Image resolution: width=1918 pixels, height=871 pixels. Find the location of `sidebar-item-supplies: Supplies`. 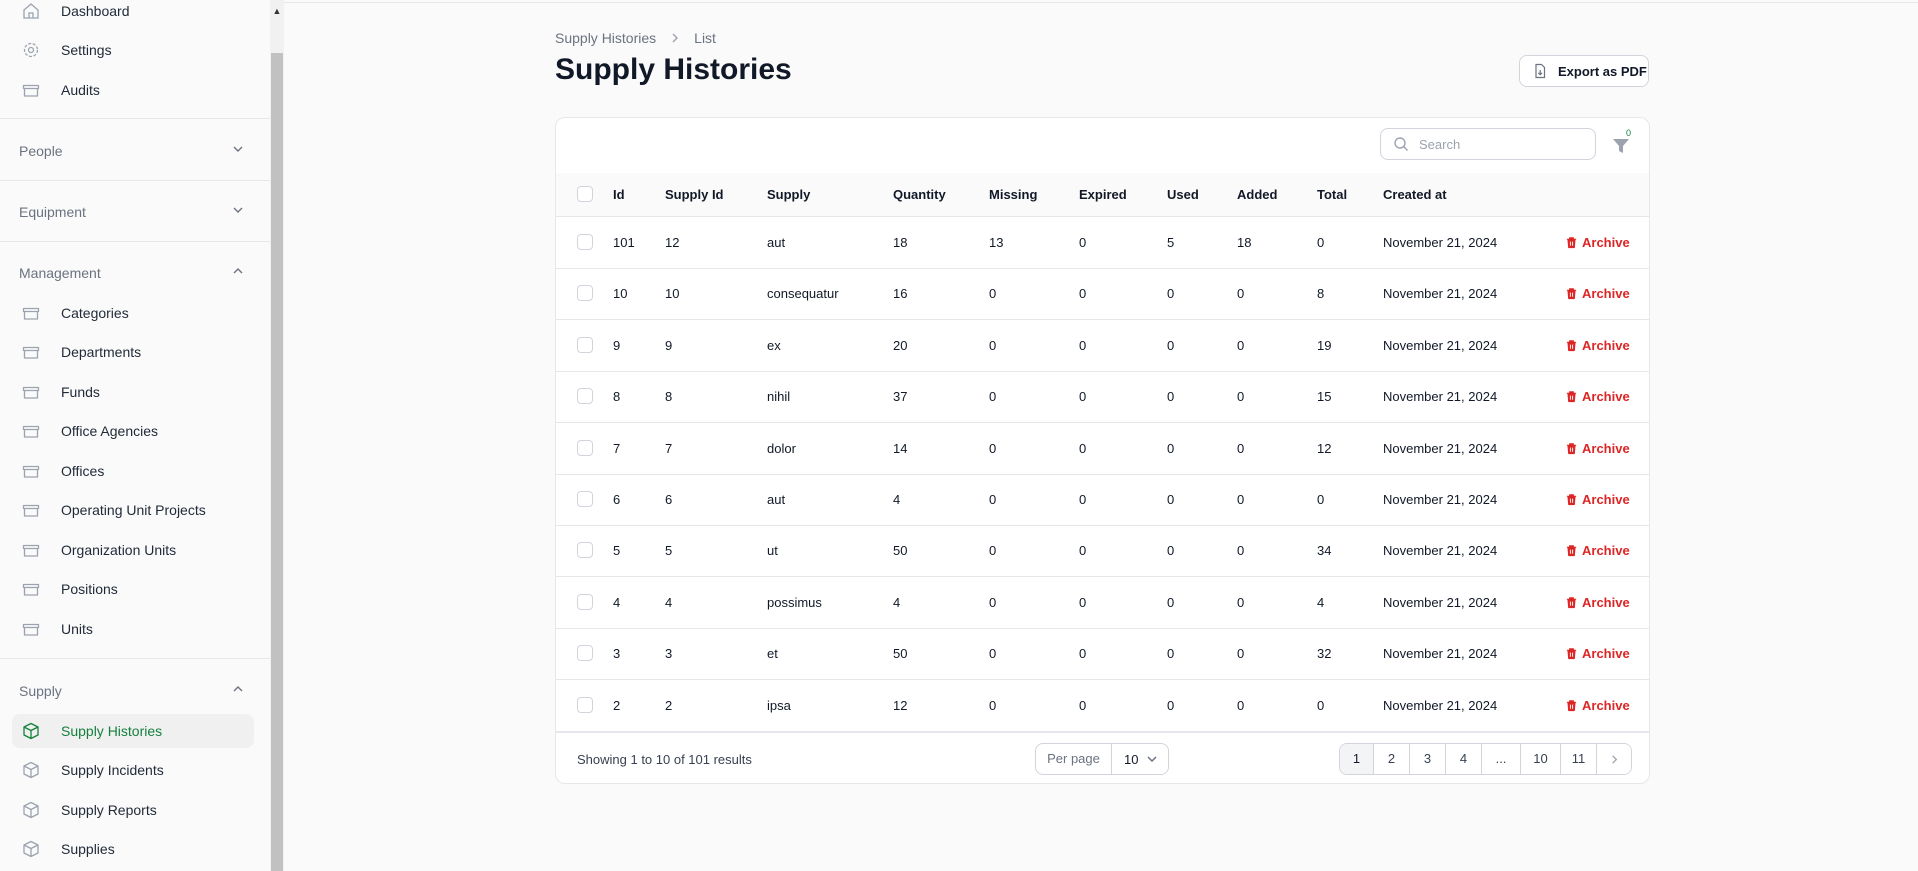

sidebar-item-supplies: Supplies is located at coordinates (133, 849).